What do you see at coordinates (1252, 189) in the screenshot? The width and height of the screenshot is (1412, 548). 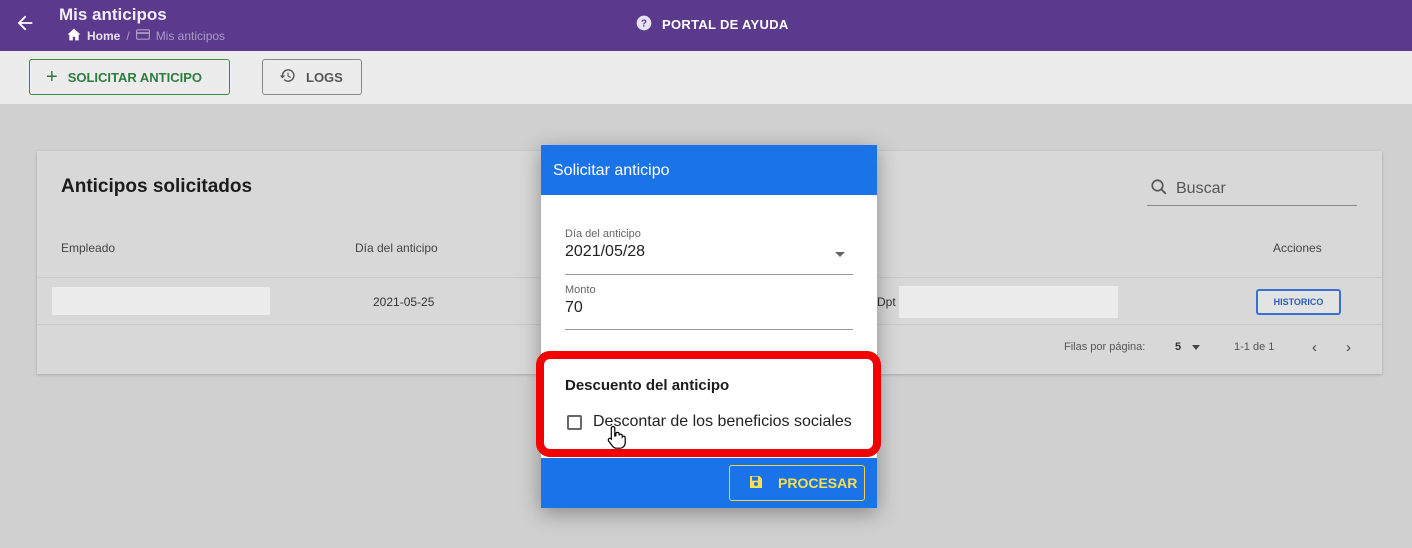 I see `search-input: Buscar` at bounding box center [1252, 189].